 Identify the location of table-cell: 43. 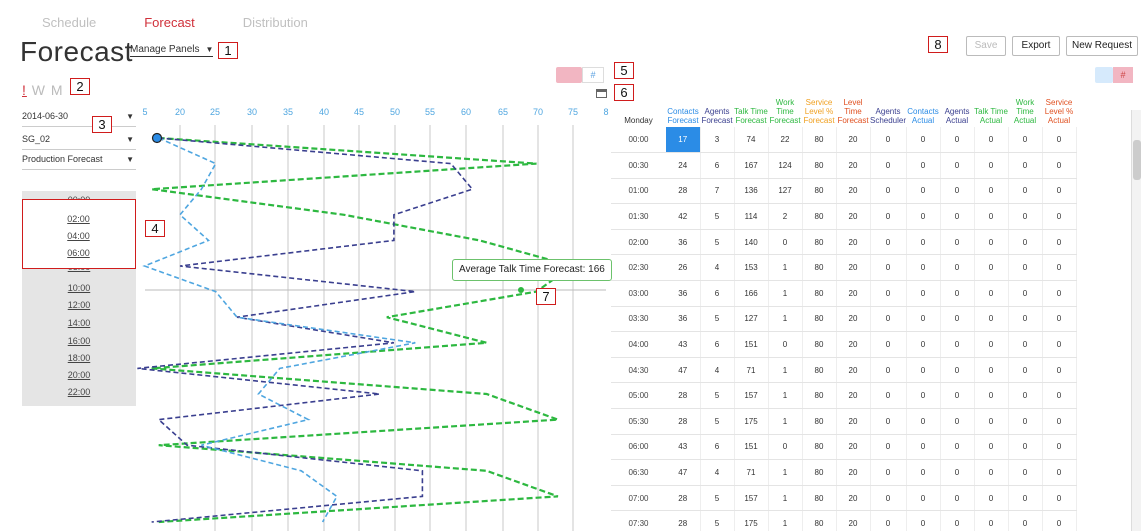
(683, 344).